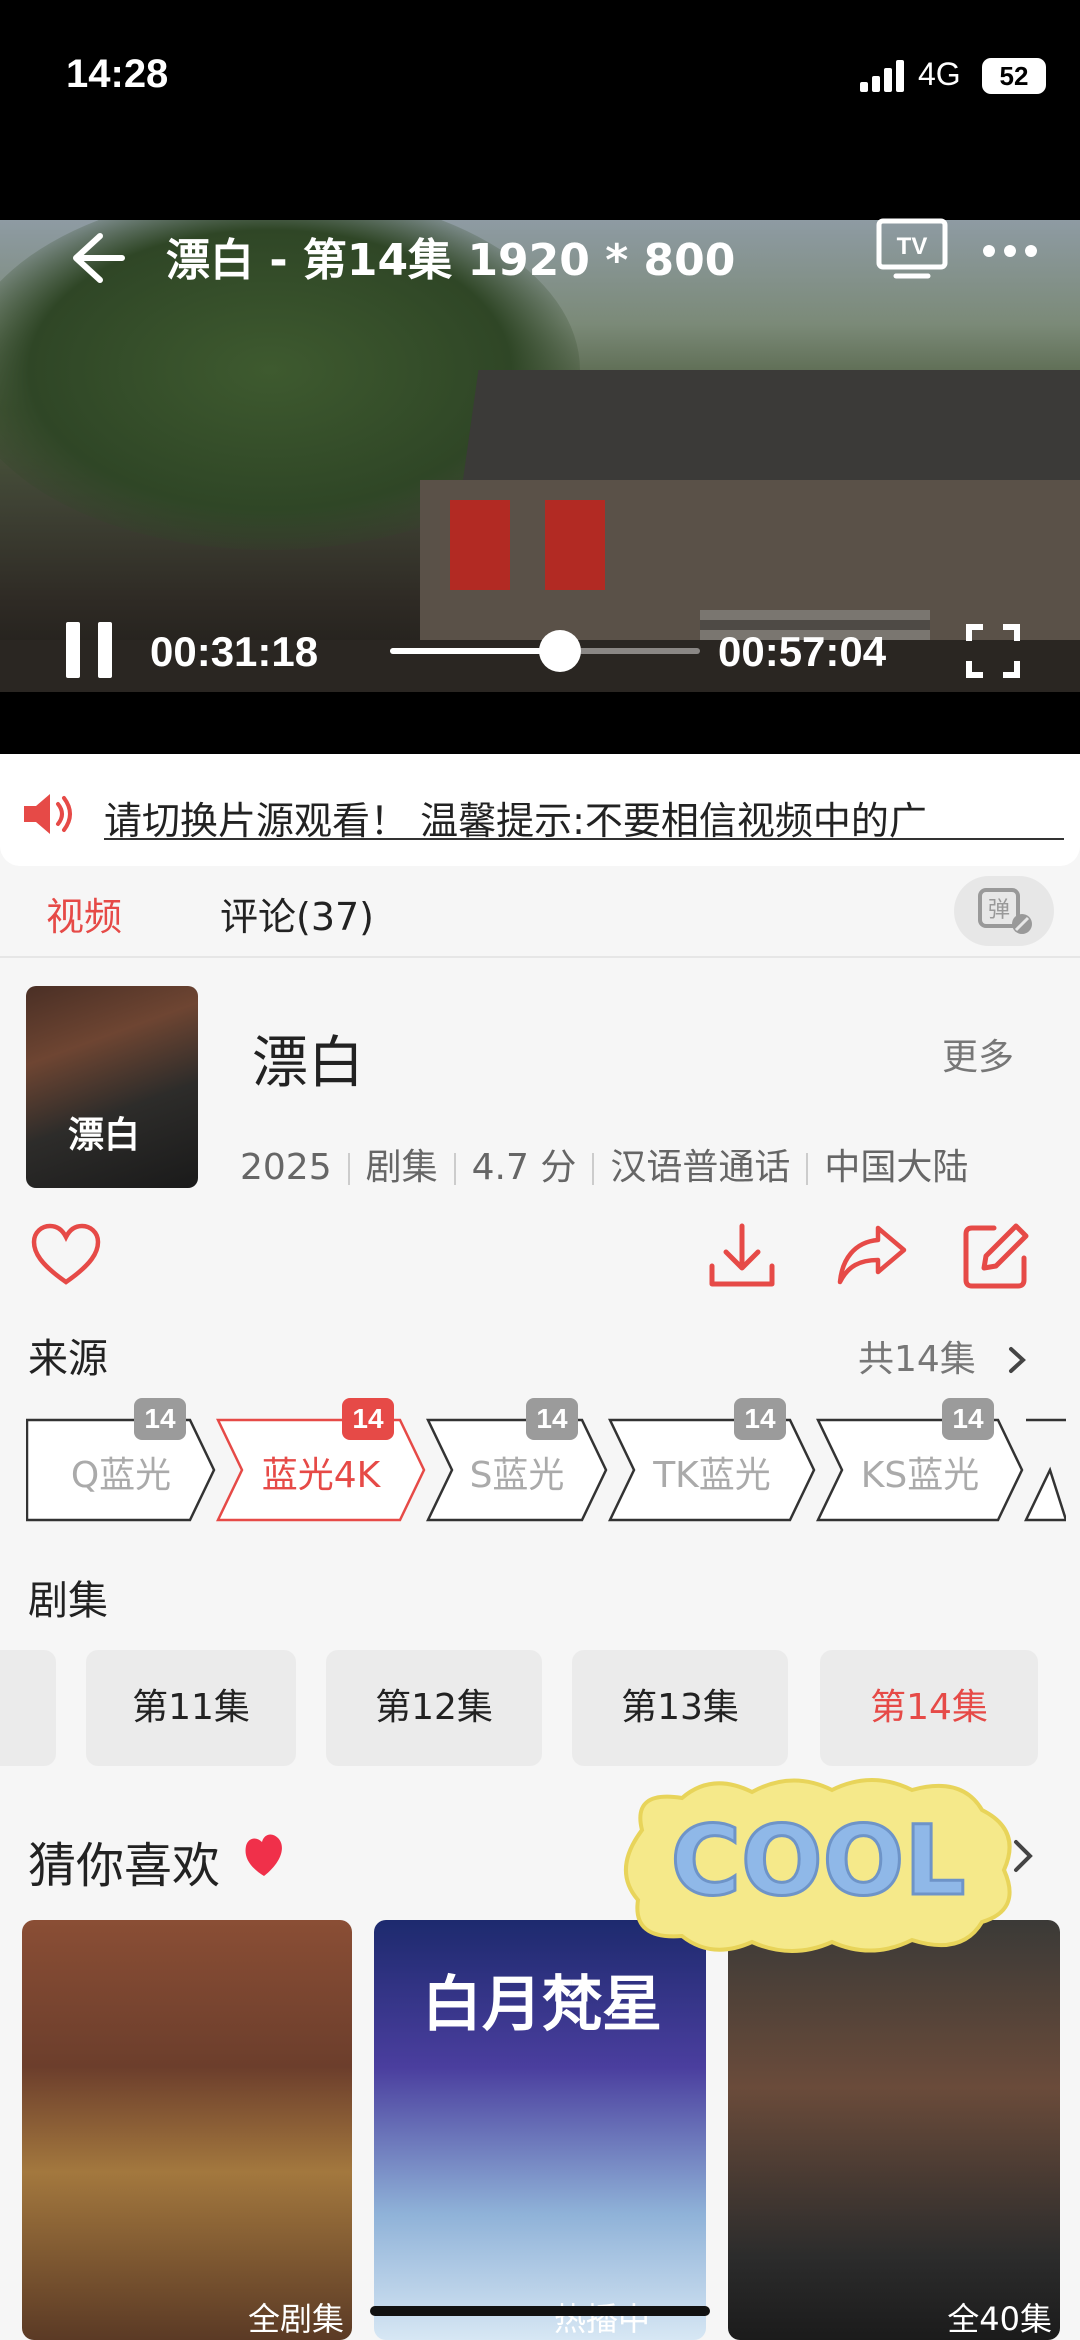 Image resolution: width=1080 pixels, height=2340 pixels. I want to click on source-label: KS蓝光, so click(920, 1475).